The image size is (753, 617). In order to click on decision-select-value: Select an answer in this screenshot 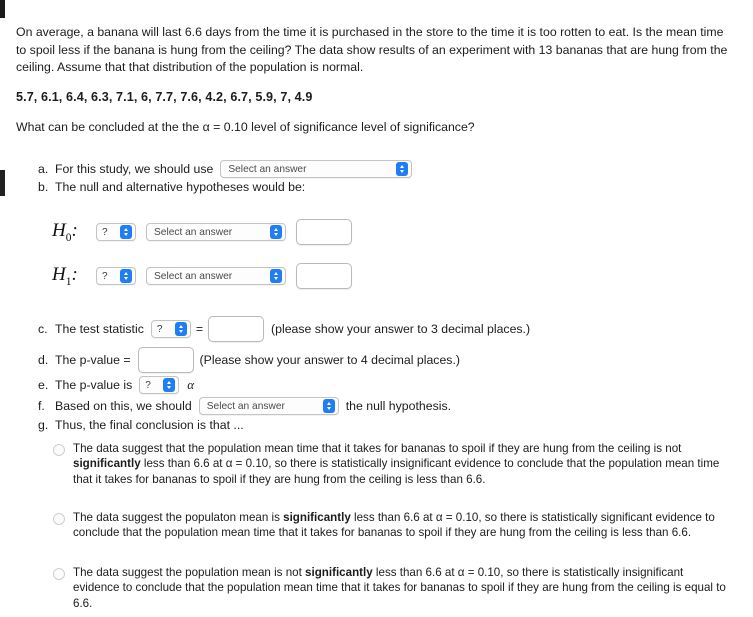, I will do `click(245, 406)`.